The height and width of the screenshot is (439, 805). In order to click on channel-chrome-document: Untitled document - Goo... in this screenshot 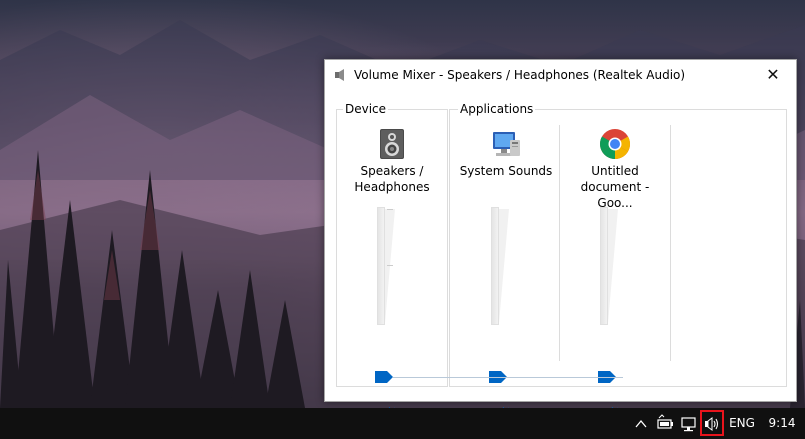, I will do `click(615, 272)`.